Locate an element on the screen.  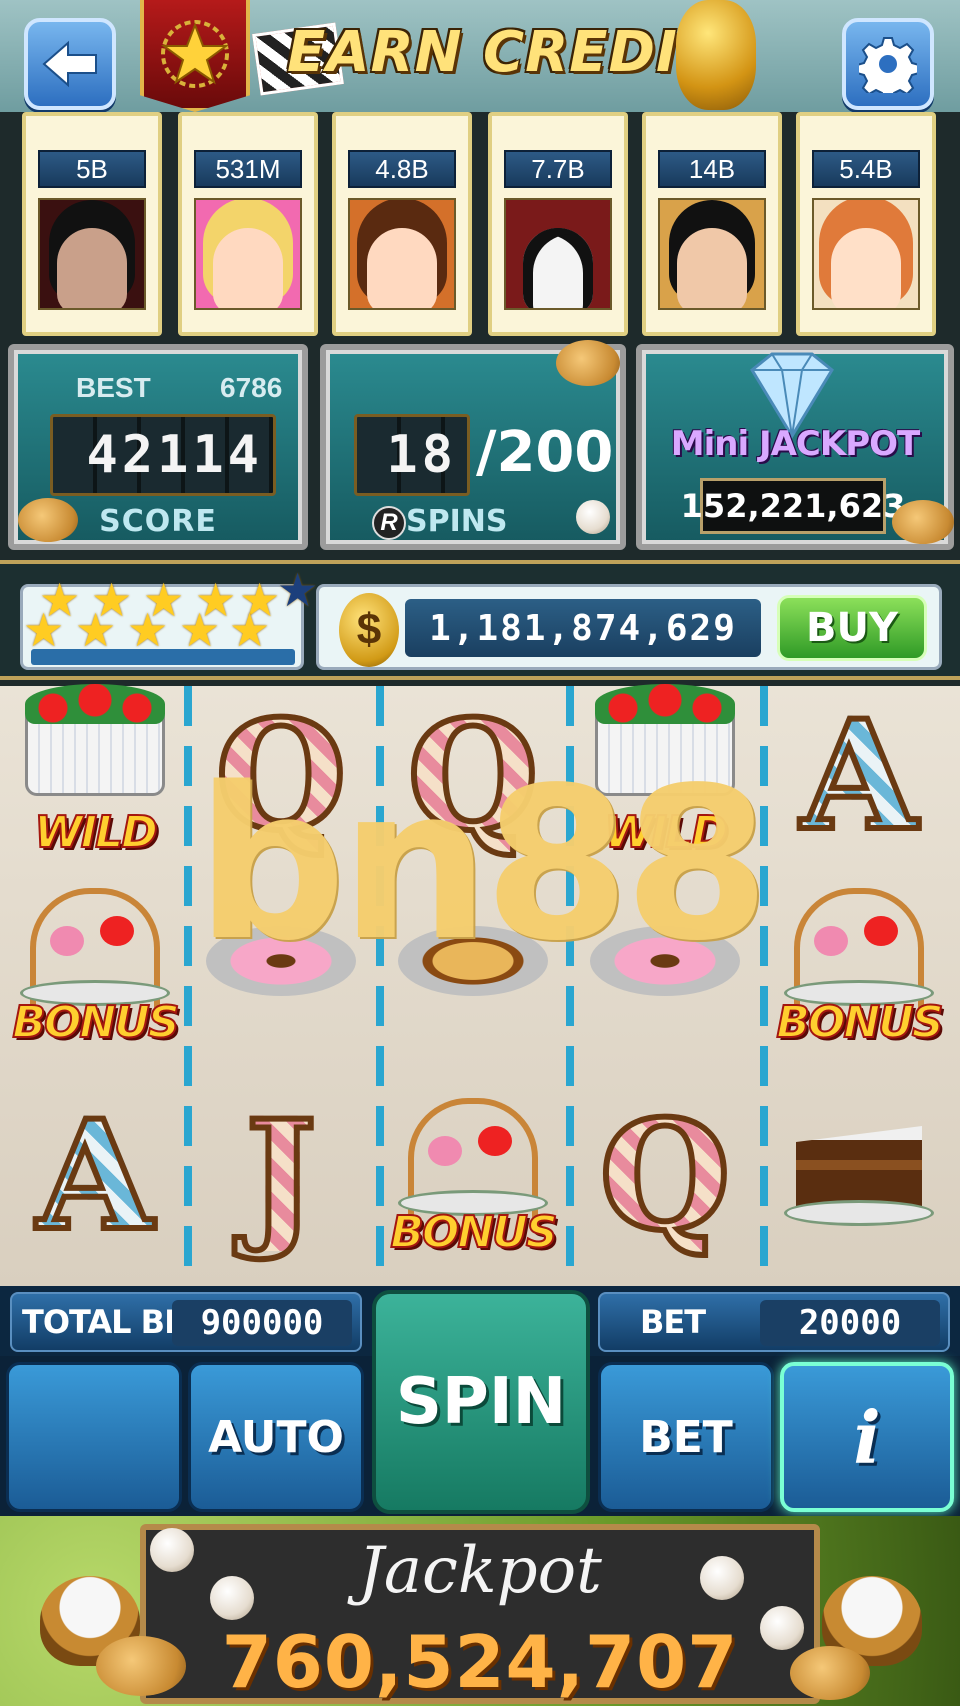
earn-credit-title: EARN CREDIT is located at coordinates (502, 52).